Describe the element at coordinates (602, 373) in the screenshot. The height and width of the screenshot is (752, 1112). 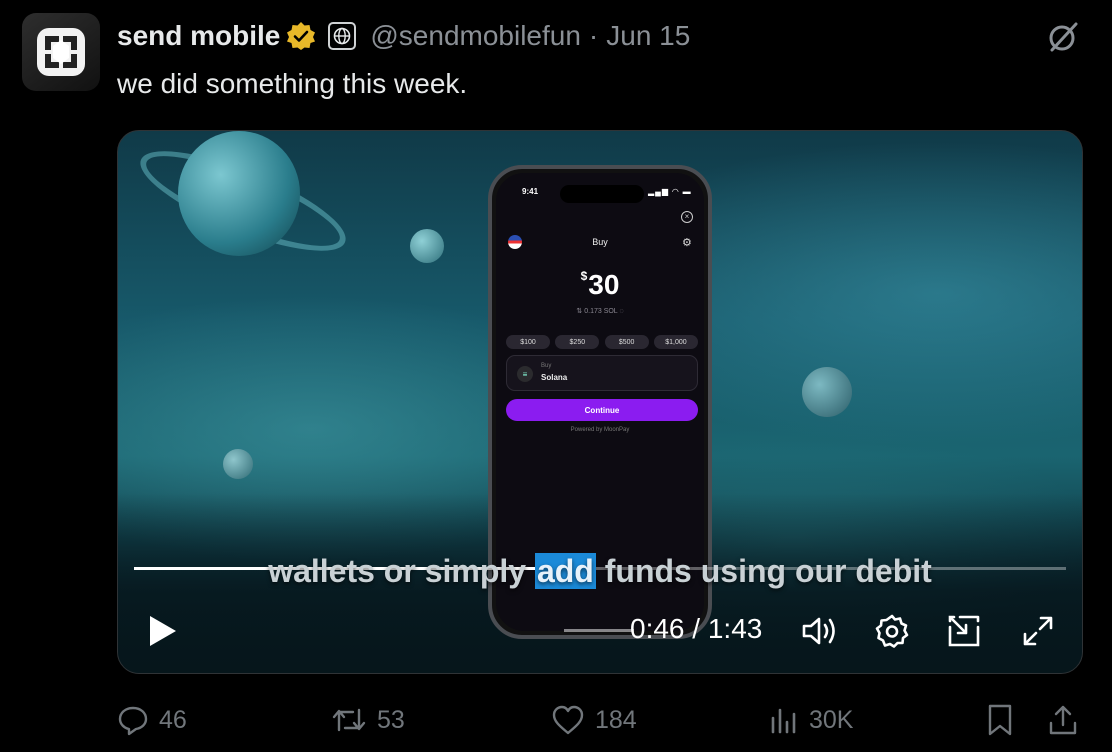
I see `asset-selector: ≡ Buy Solana` at that location.